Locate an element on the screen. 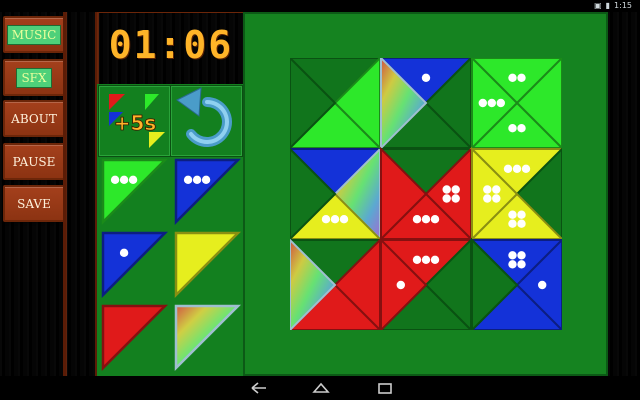 The image size is (640, 400). tray-yellow-piece is located at coordinates (208, 265).